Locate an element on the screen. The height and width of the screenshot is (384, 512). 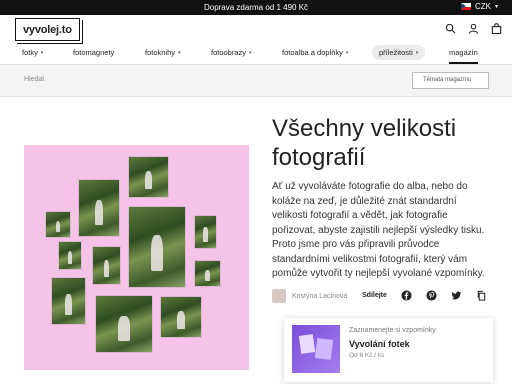
twitter-icon is located at coordinates (456, 295).